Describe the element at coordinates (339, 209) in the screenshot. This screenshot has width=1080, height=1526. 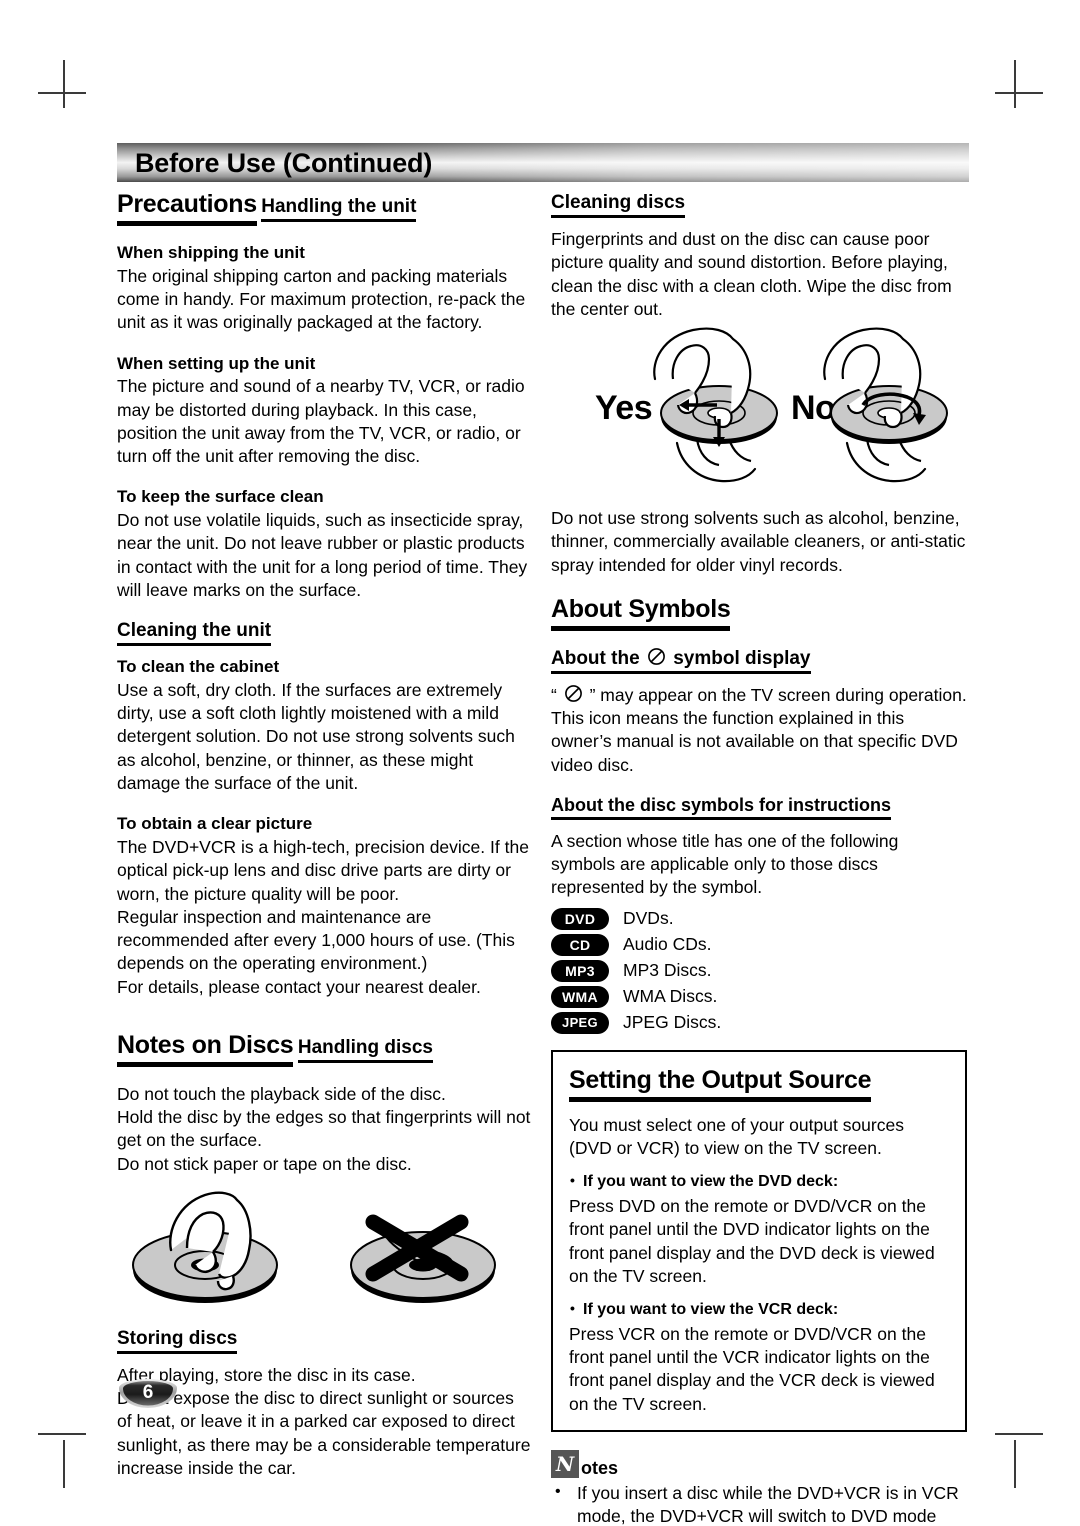
I see `subsection-heading-handling-the-unit: Handling the unit` at that location.